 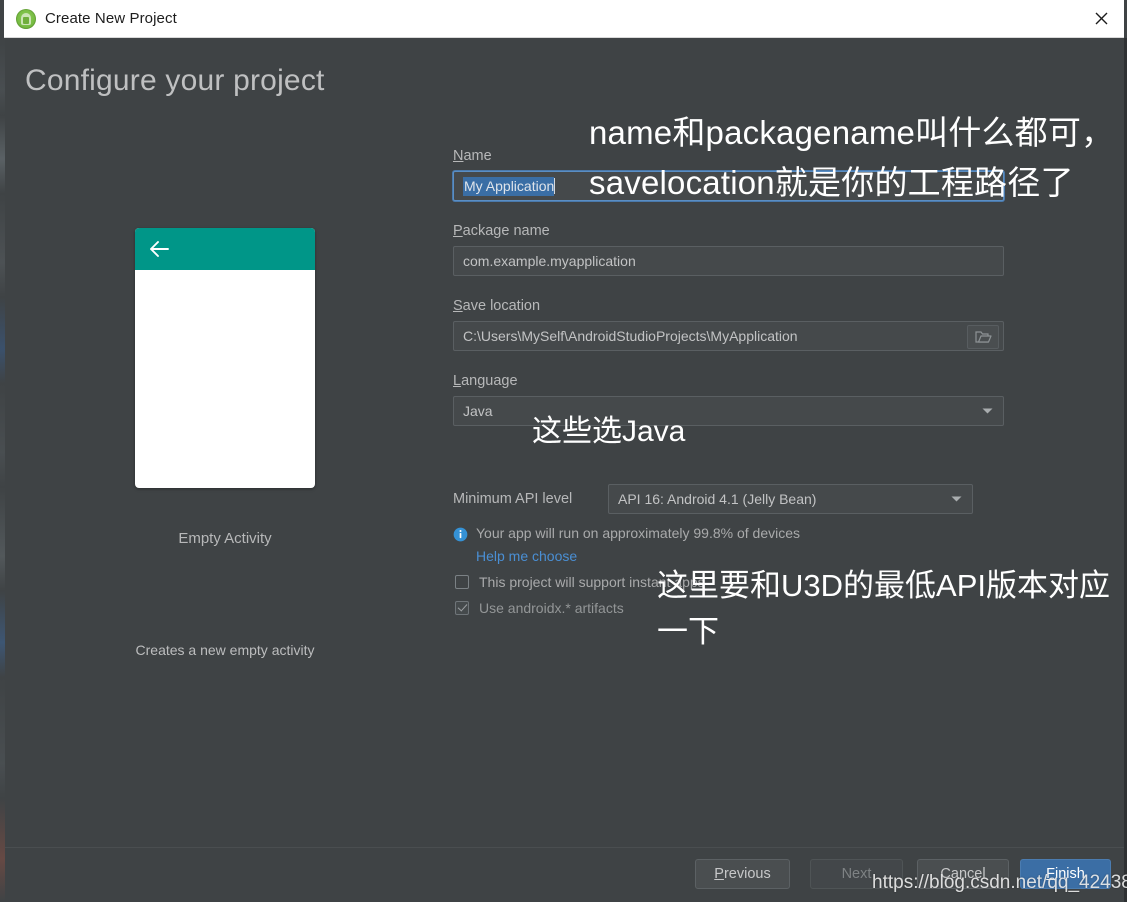 What do you see at coordinates (225, 358) in the screenshot?
I see `activity-preview-thumbnail` at bounding box center [225, 358].